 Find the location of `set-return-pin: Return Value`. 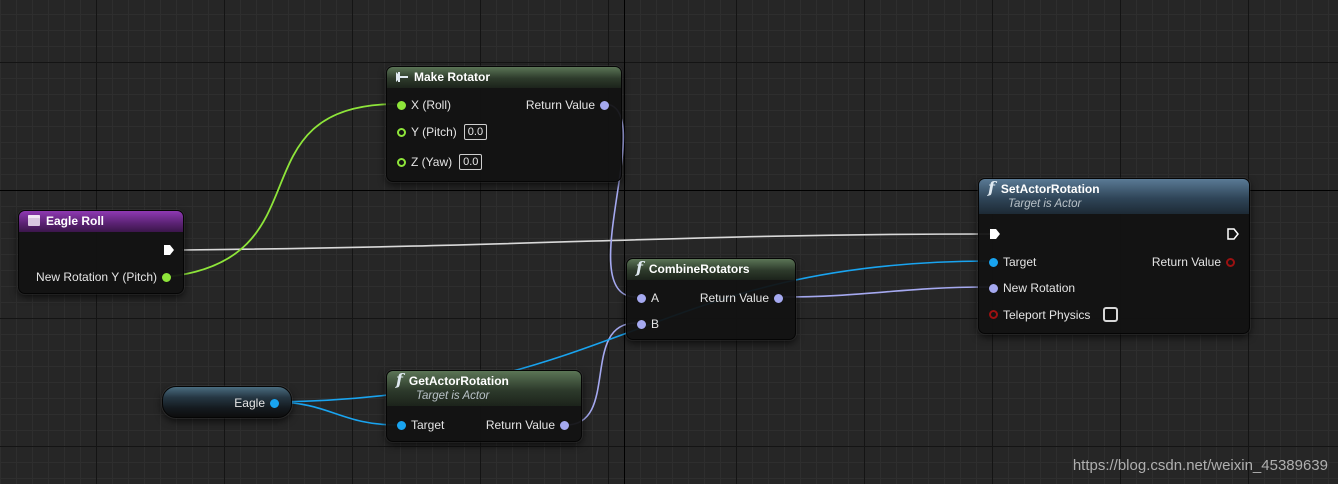

set-return-pin: Return Value is located at coordinates (1191, 262).